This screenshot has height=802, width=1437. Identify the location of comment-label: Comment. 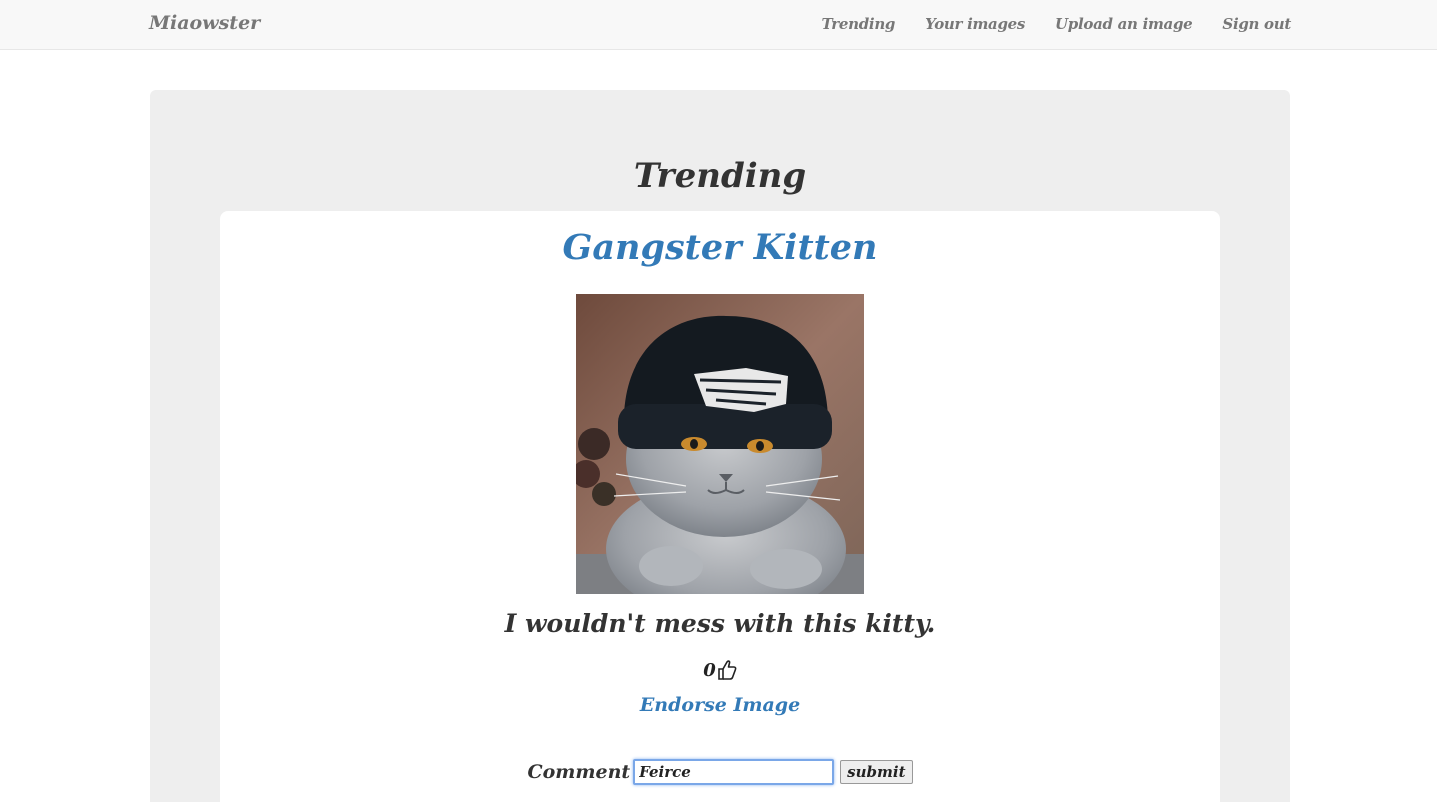
(579, 772).